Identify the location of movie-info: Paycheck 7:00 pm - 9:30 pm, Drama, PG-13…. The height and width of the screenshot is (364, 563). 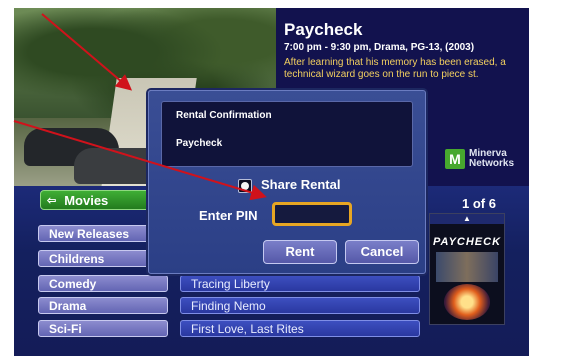
(404, 50).